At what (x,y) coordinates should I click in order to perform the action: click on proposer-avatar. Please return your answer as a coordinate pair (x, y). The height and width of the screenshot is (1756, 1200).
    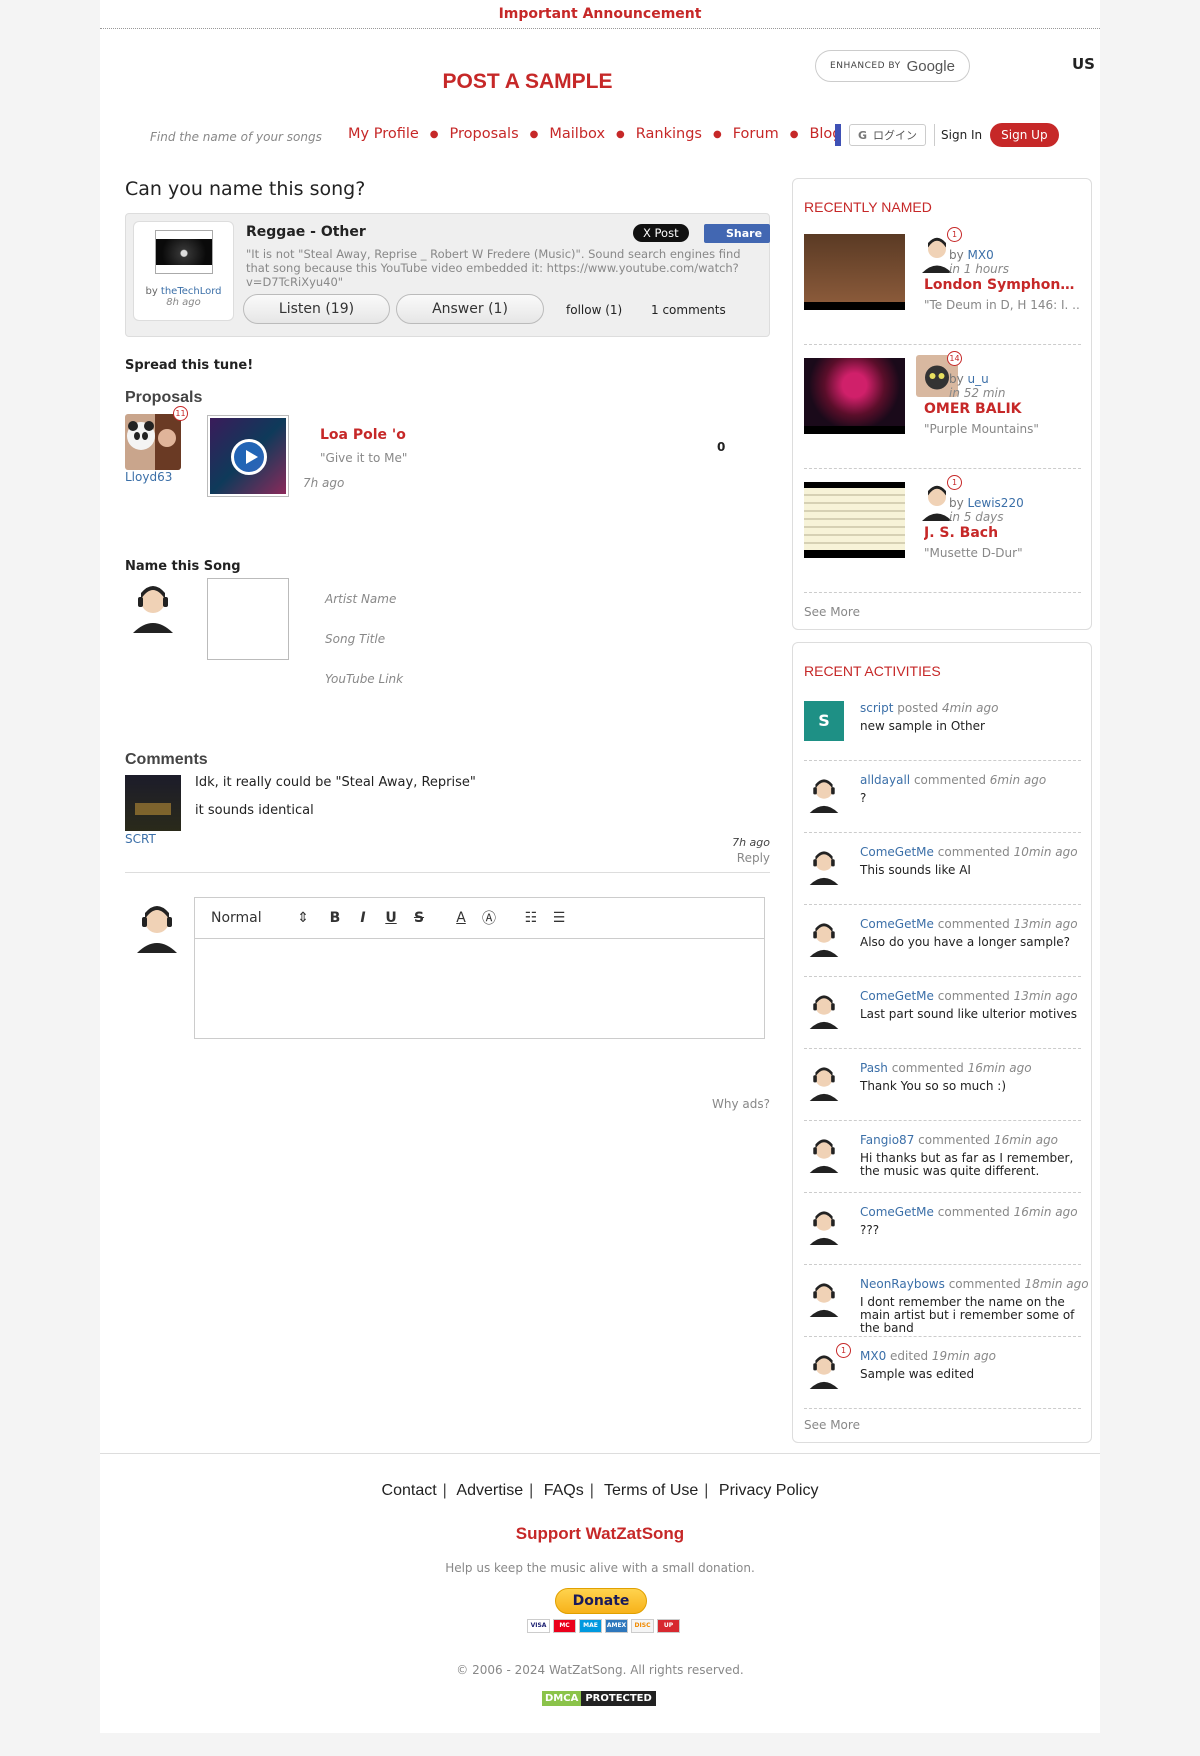
    Looking at the image, I should click on (153, 442).